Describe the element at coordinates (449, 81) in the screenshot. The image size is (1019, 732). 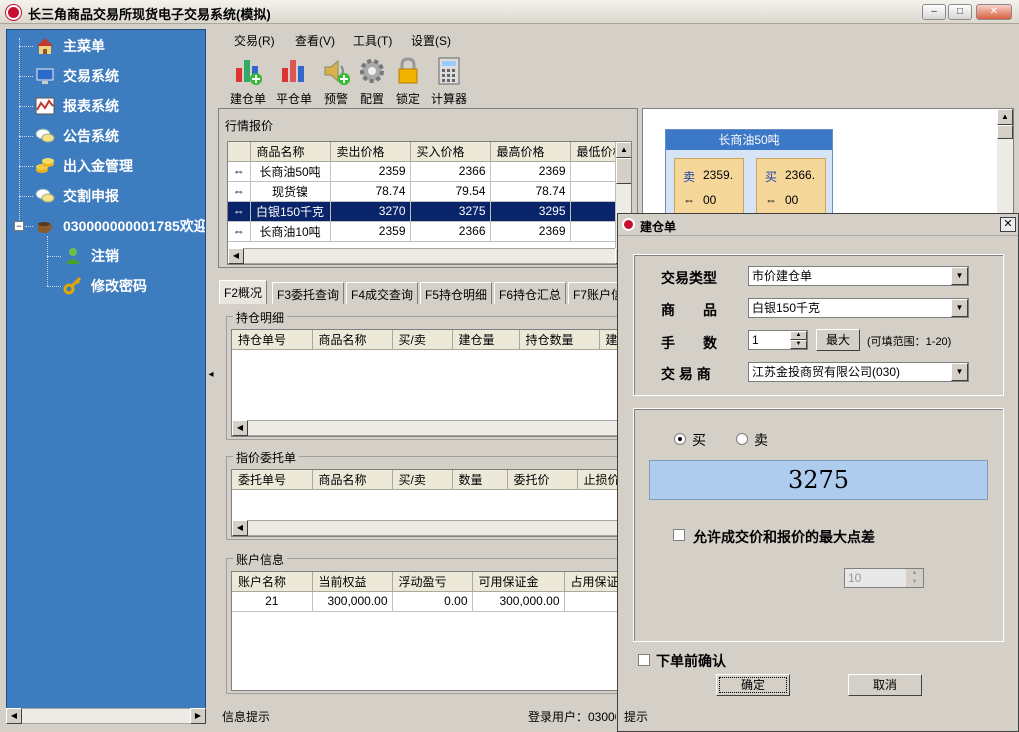
I see `calculator-button: 计算器` at that location.